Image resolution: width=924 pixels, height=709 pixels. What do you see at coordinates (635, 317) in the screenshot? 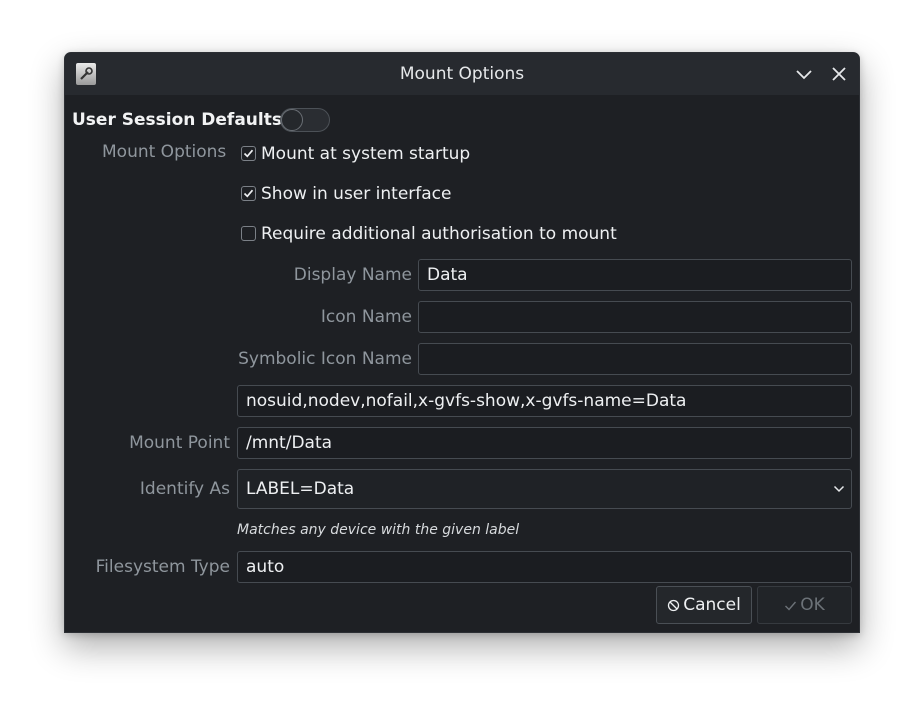
I see `icon-name-input` at bounding box center [635, 317].